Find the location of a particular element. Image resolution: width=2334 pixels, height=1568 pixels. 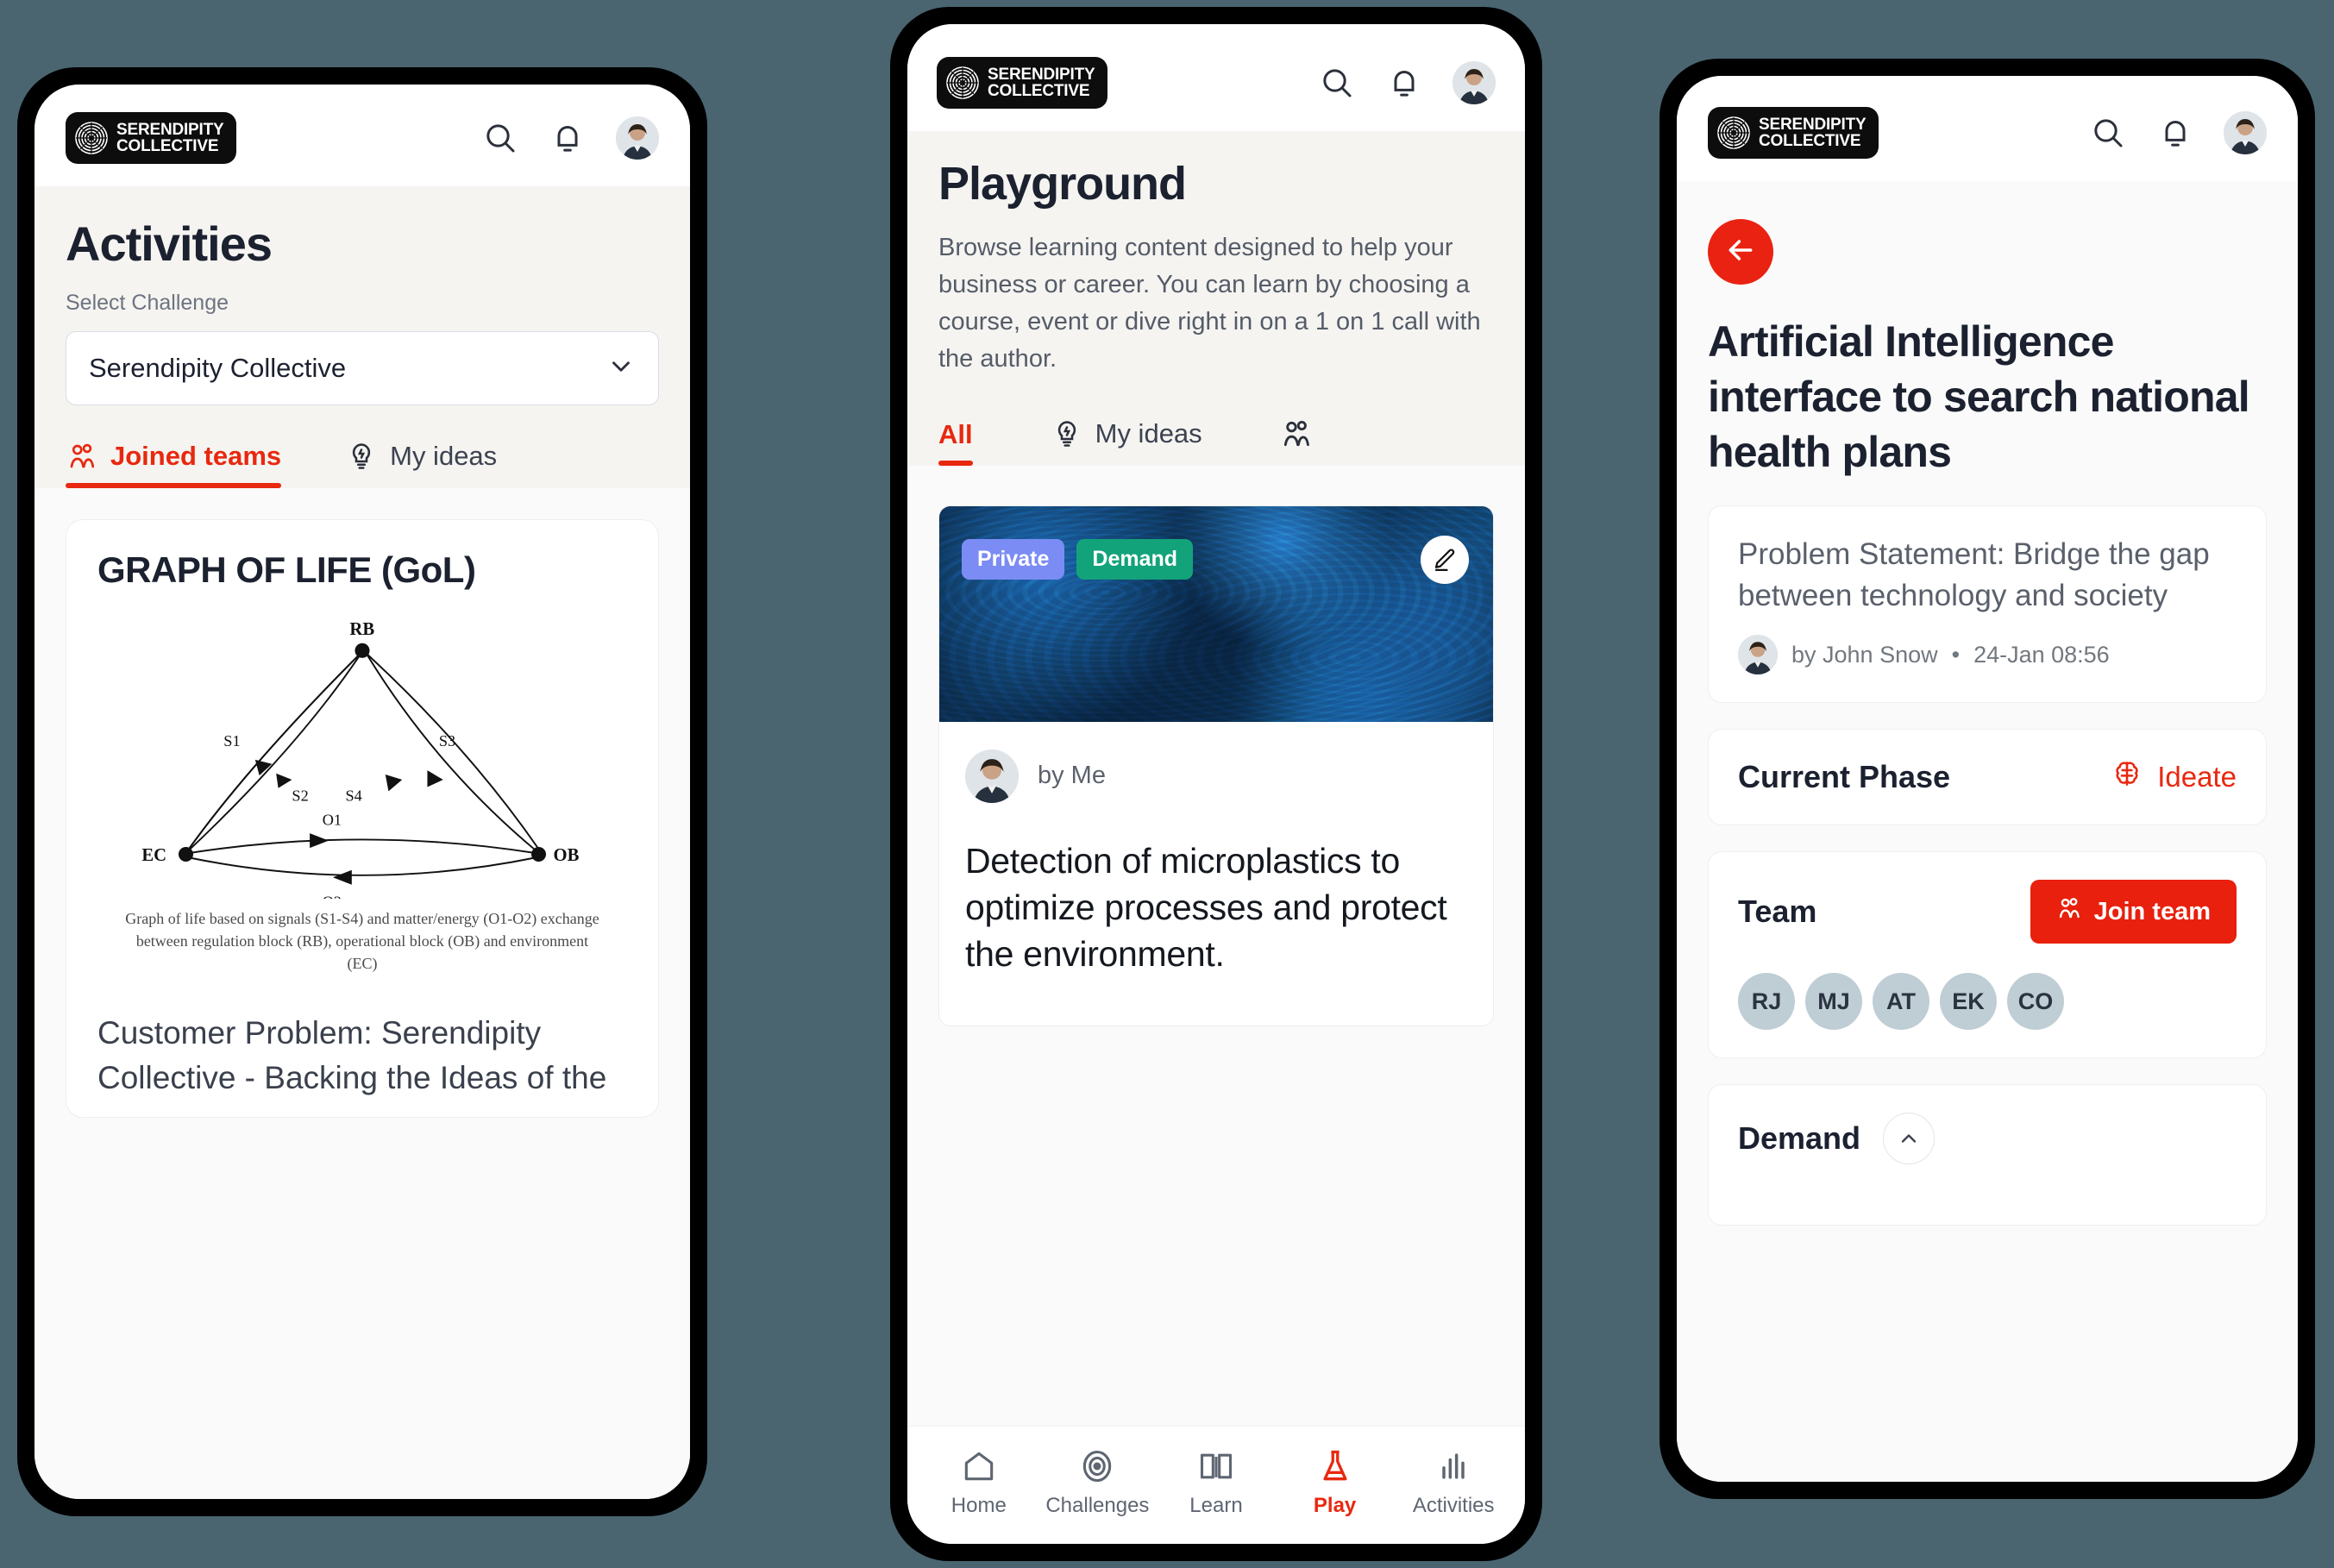

team-card-3: Team Join team RJ MJ AT EK CO is located at coordinates (1987, 955).